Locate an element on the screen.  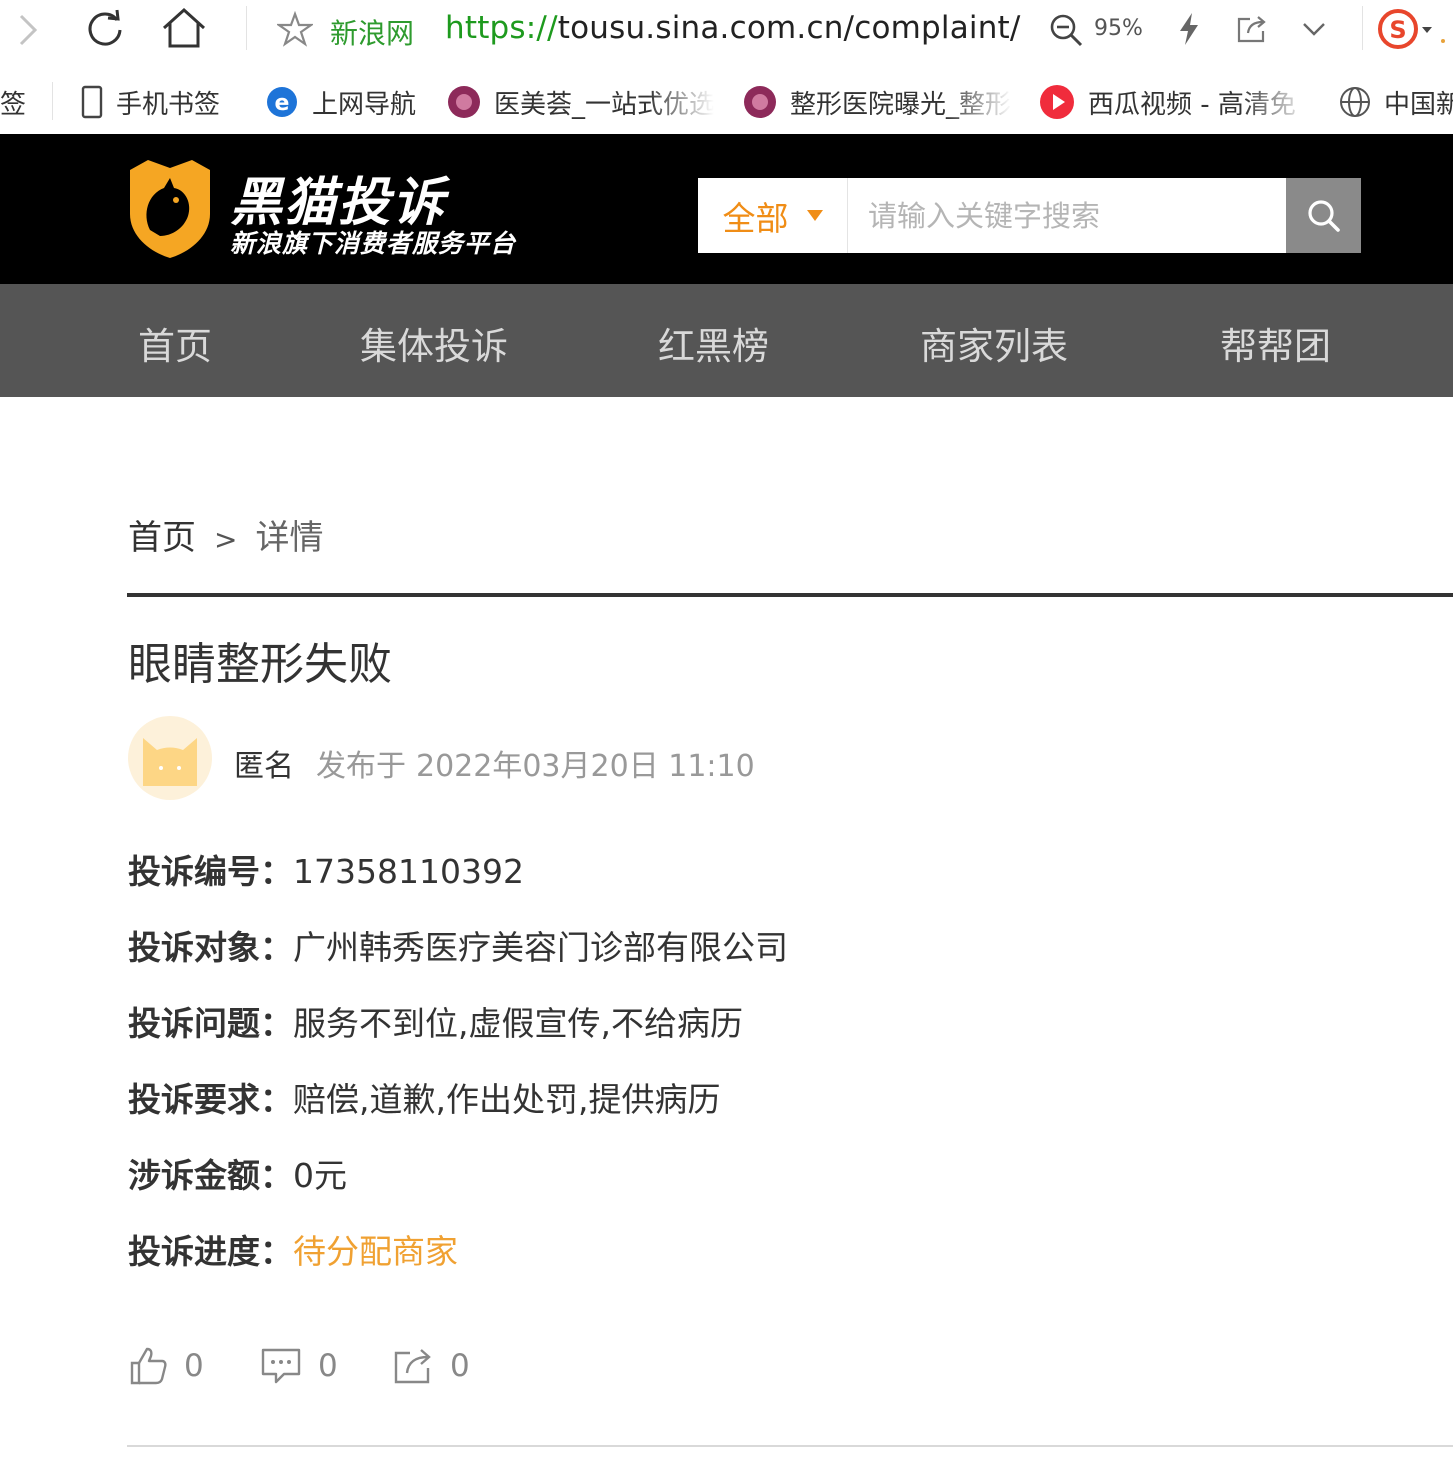
bookmark-label: 签 is located at coordinates (13, 104).